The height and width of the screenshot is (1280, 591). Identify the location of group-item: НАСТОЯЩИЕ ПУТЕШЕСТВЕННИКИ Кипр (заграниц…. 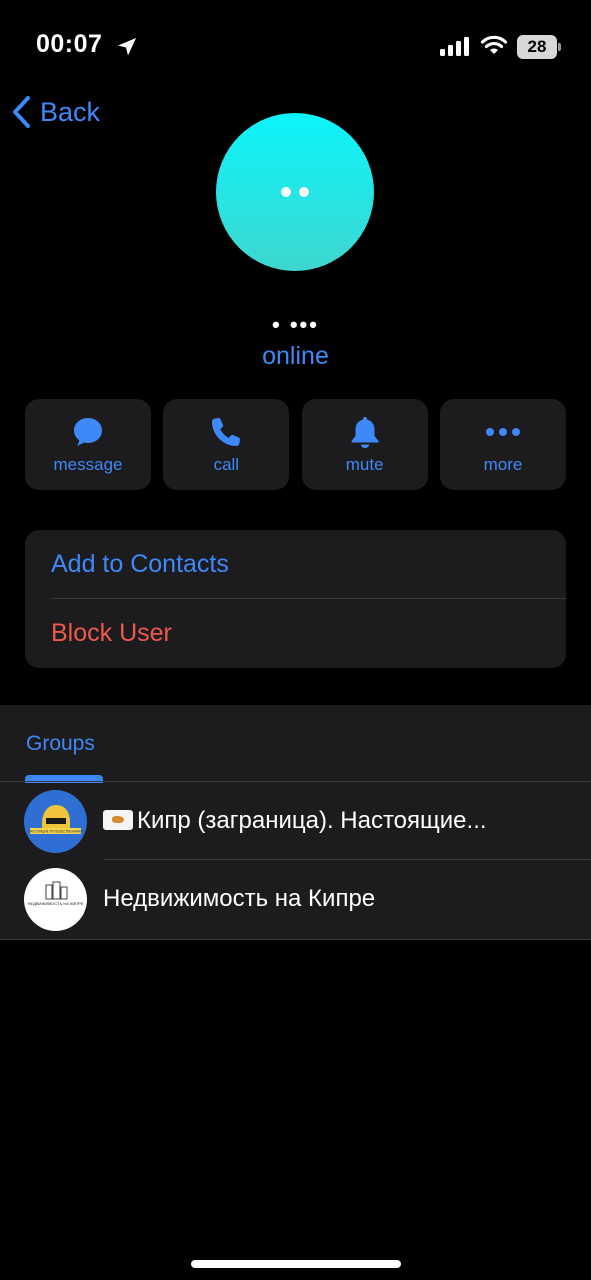
(295, 821).